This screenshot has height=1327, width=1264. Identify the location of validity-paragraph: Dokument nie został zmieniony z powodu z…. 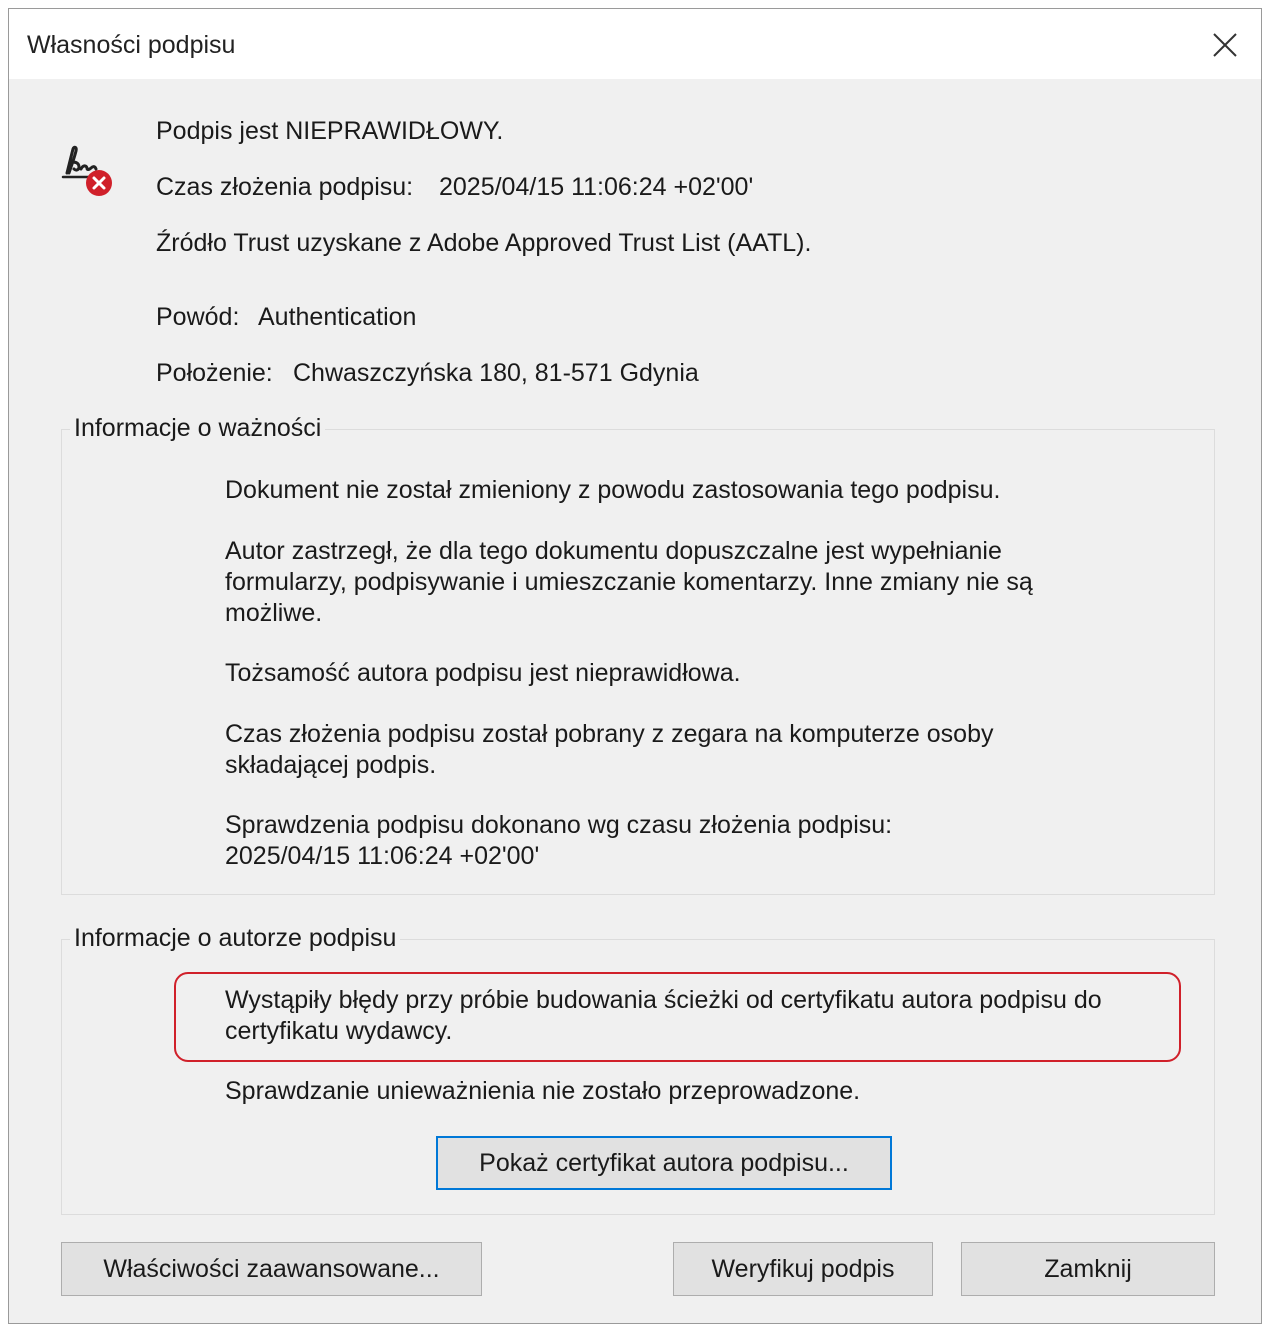
(613, 490).